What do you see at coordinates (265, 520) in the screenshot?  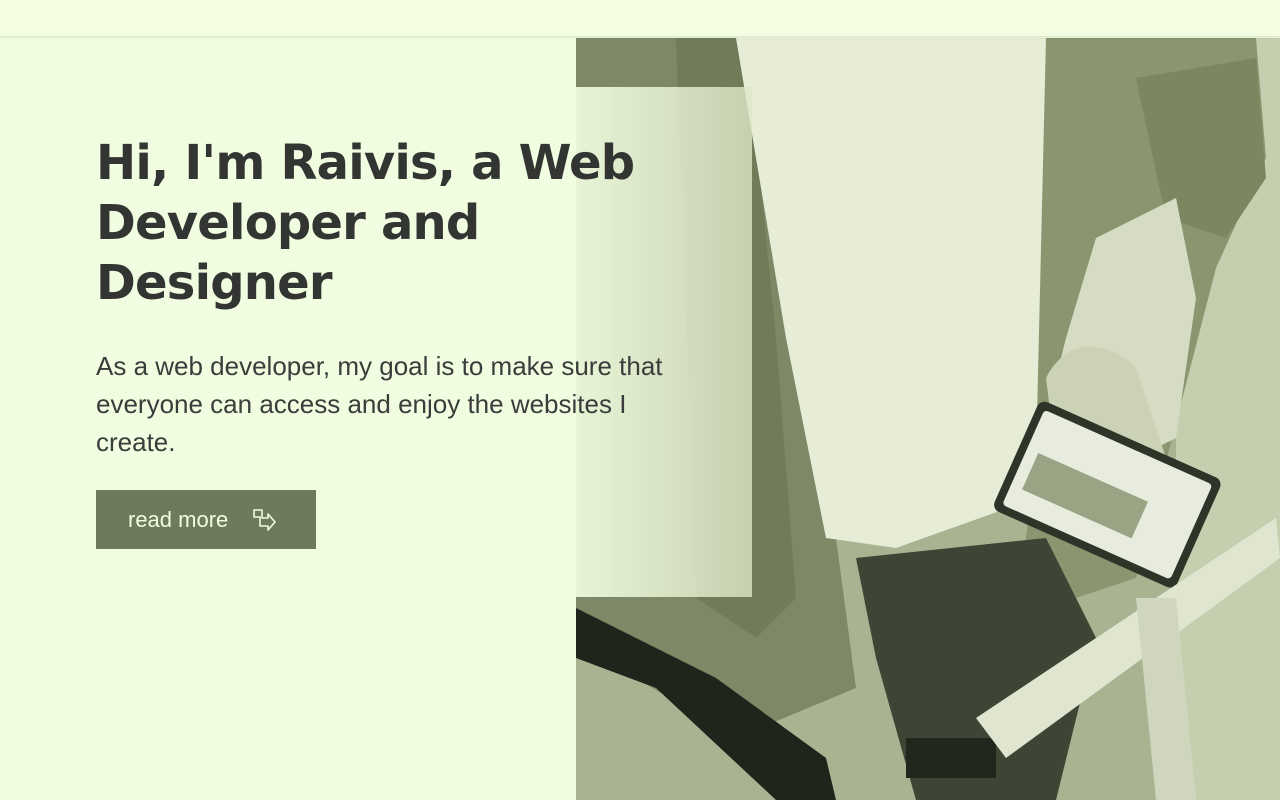 I see `arrow-down-right-icon` at bounding box center [265, 520].